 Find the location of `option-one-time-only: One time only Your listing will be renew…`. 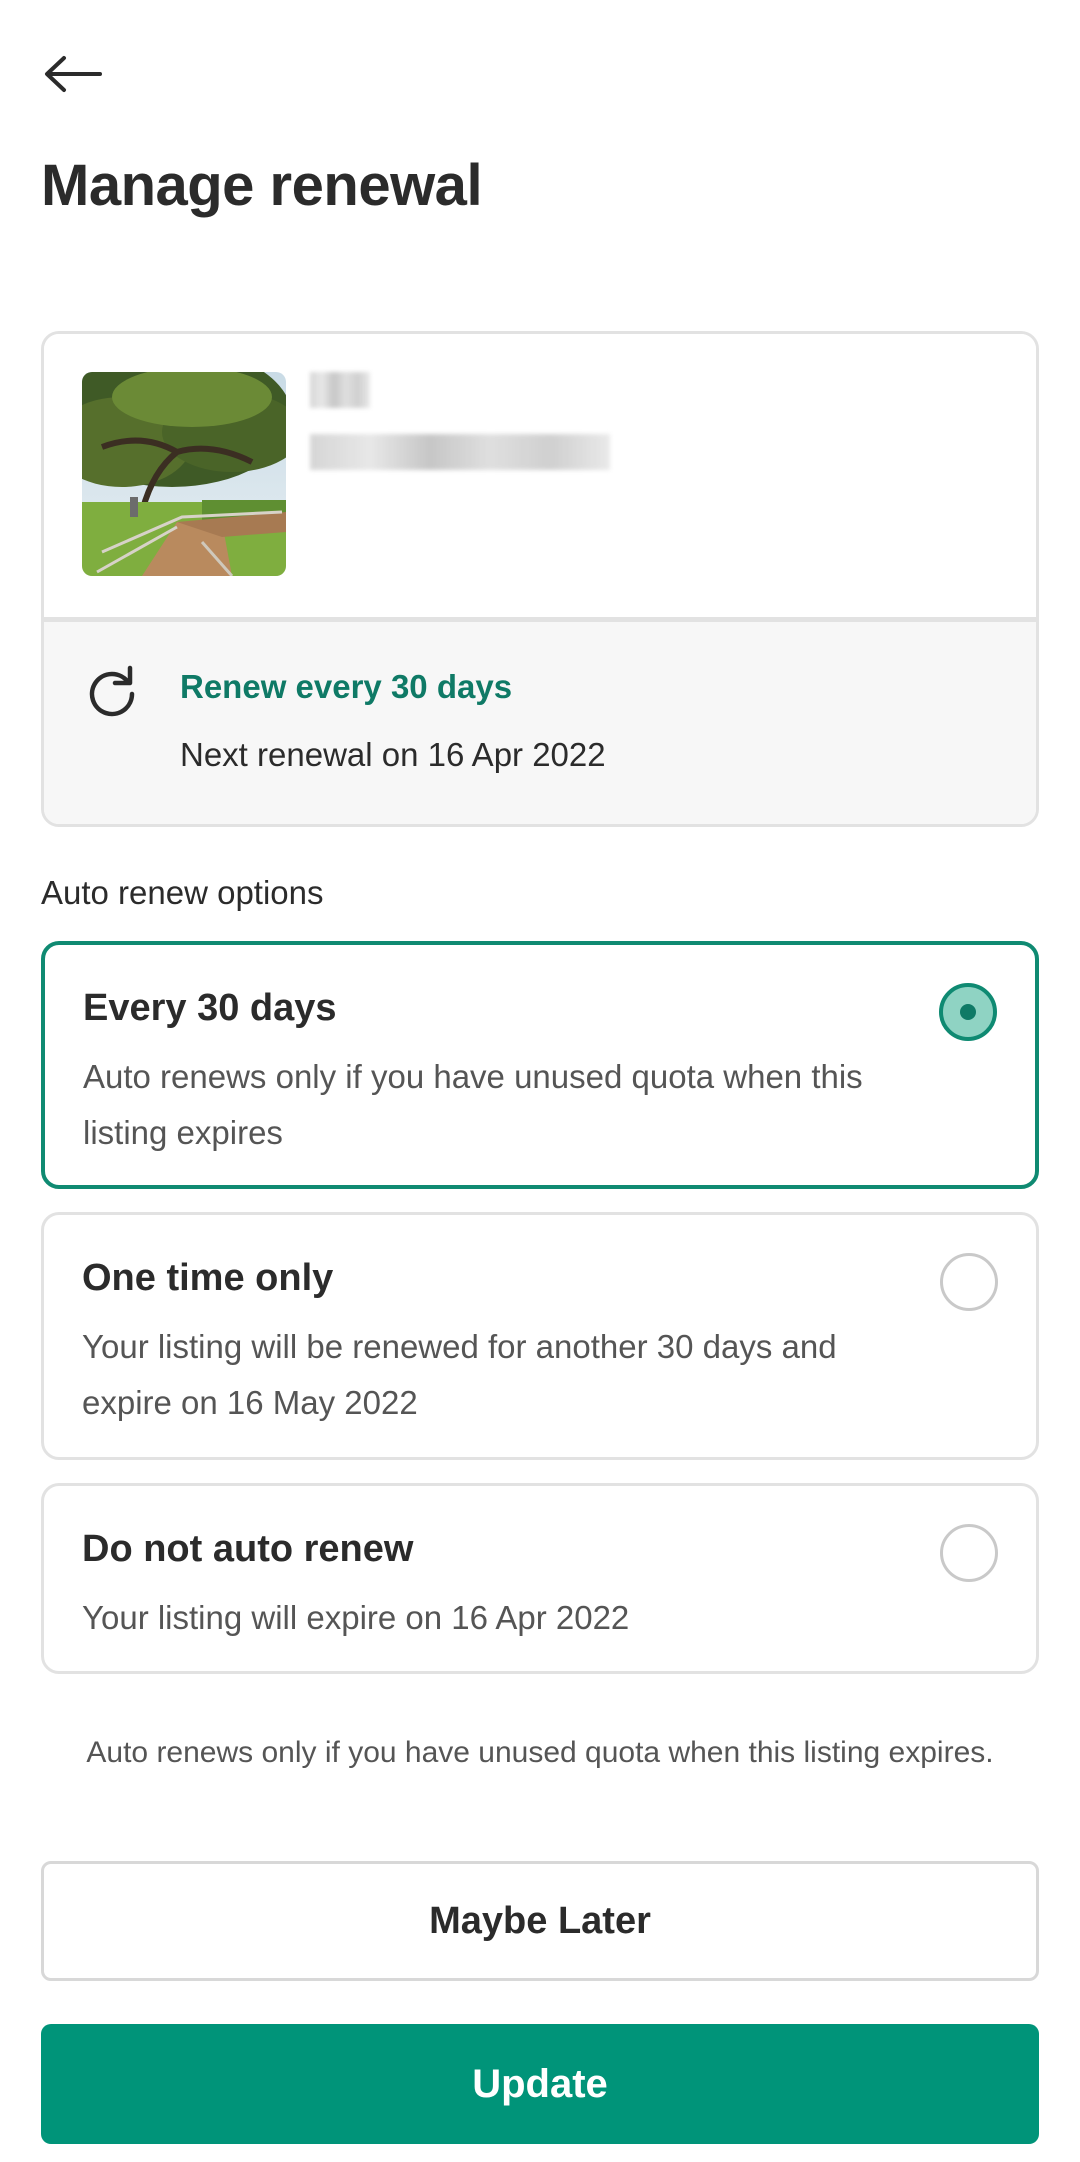

option-one-time-only: One time only Your listing will be renew… is located at coordinates (540, 1336).